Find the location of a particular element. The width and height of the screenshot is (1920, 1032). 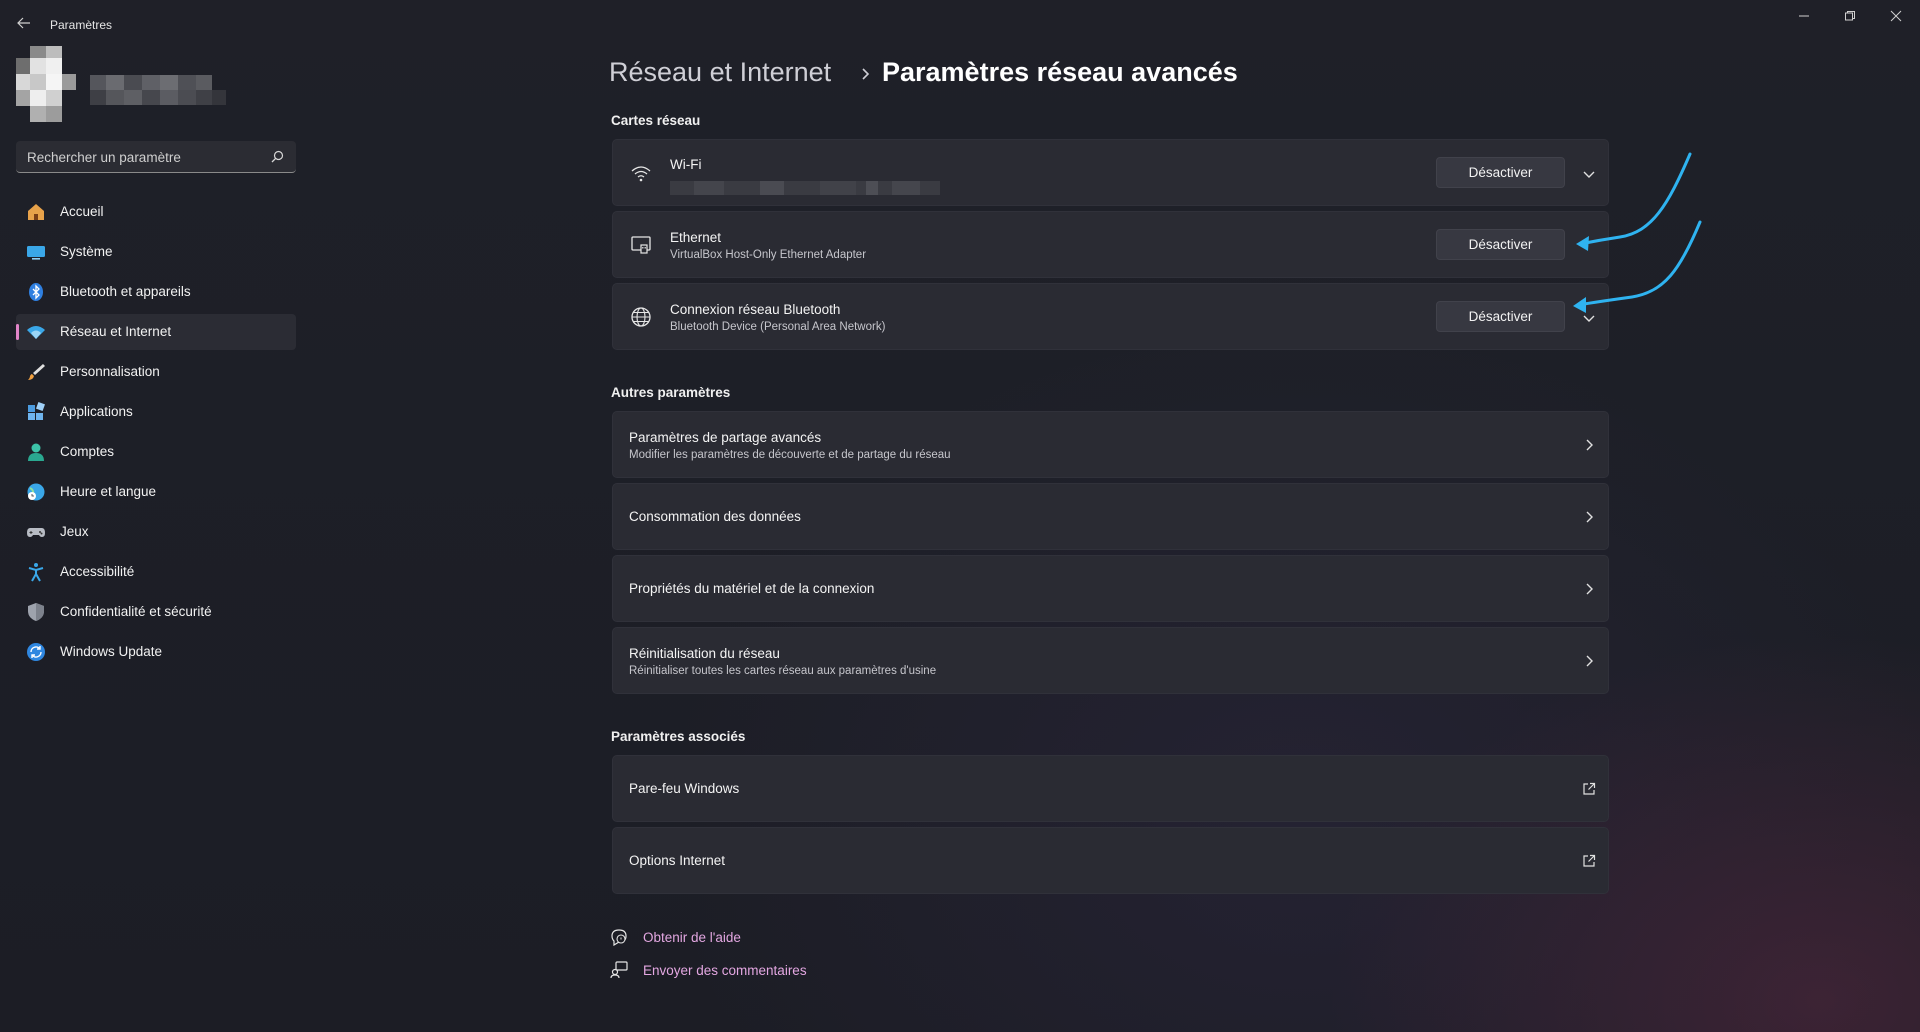

sidebar-item-label: Applications is located at coordinates (96, 411).